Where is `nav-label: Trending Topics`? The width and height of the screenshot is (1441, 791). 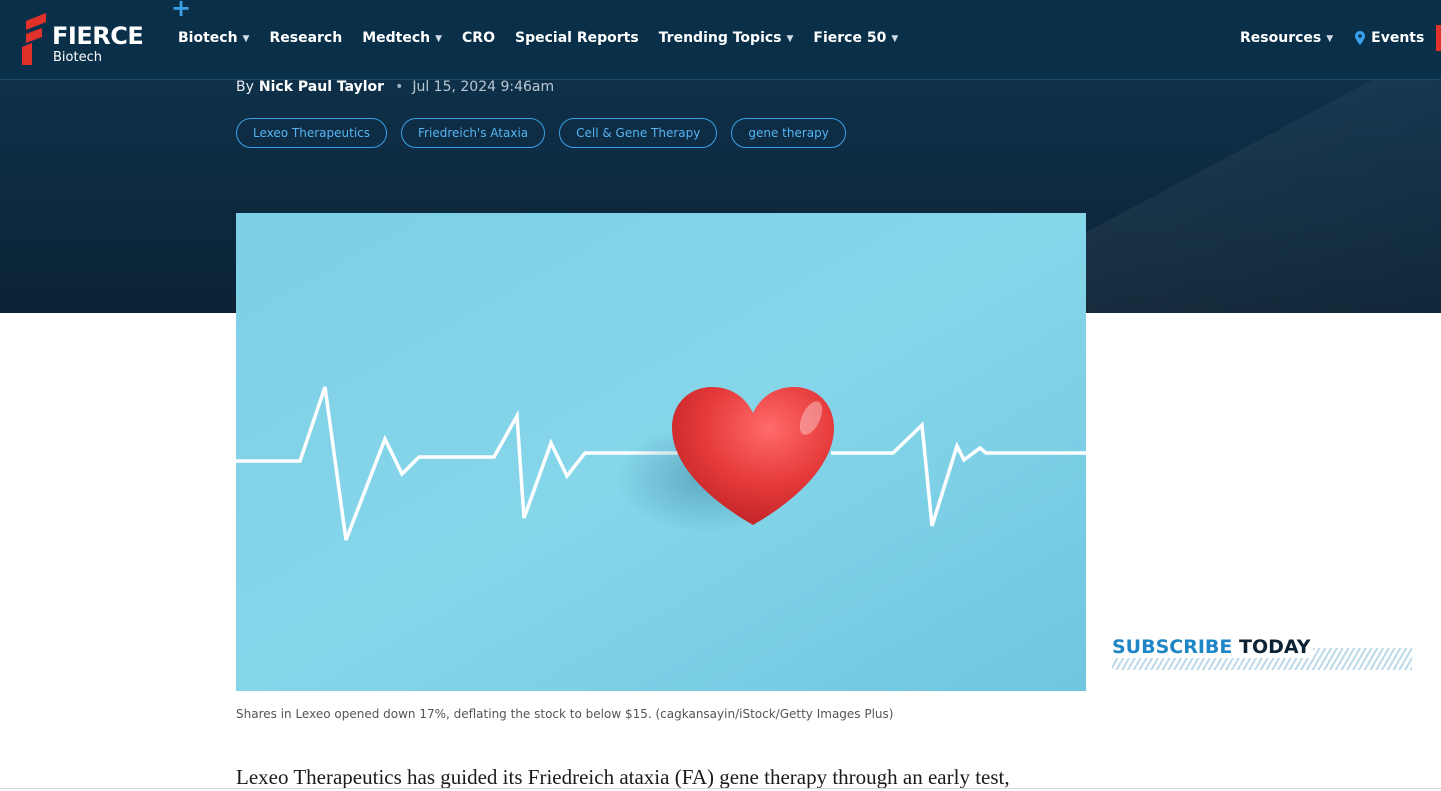
nav-label: Trending Topics is located at coordinates (720, 38).